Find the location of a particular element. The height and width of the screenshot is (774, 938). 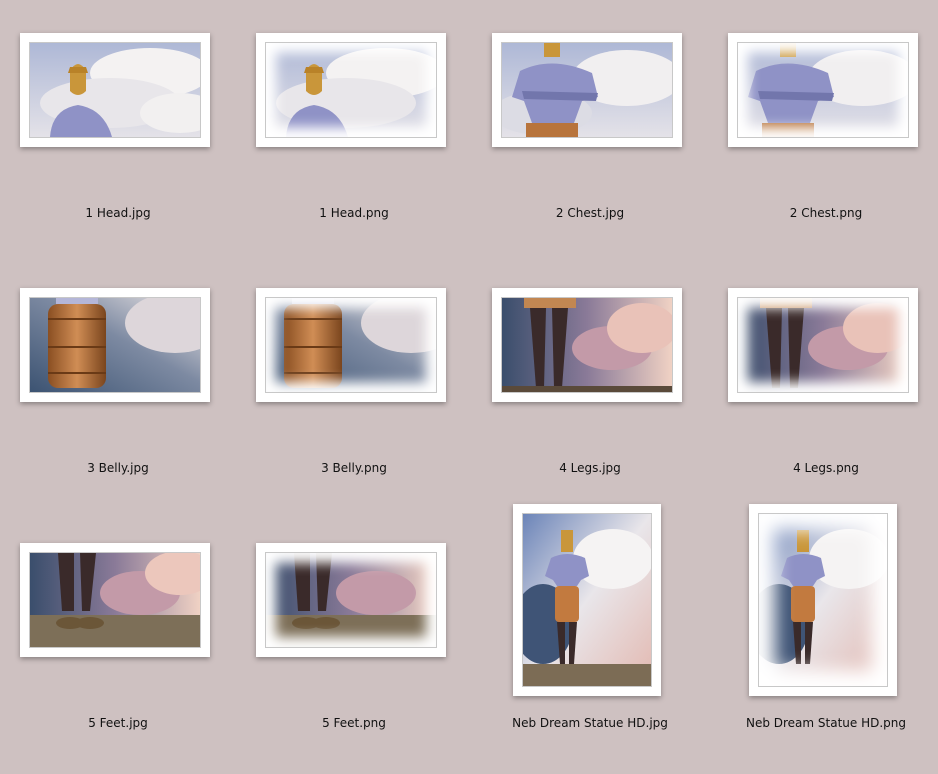

file-name-label: 3 Belly.png is located at coordinates (354, 468).